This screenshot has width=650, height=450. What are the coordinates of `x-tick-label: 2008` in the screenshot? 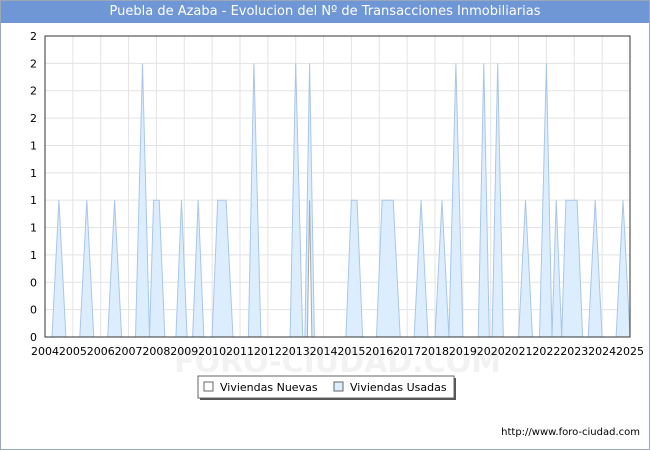 It's located at (156, 351).